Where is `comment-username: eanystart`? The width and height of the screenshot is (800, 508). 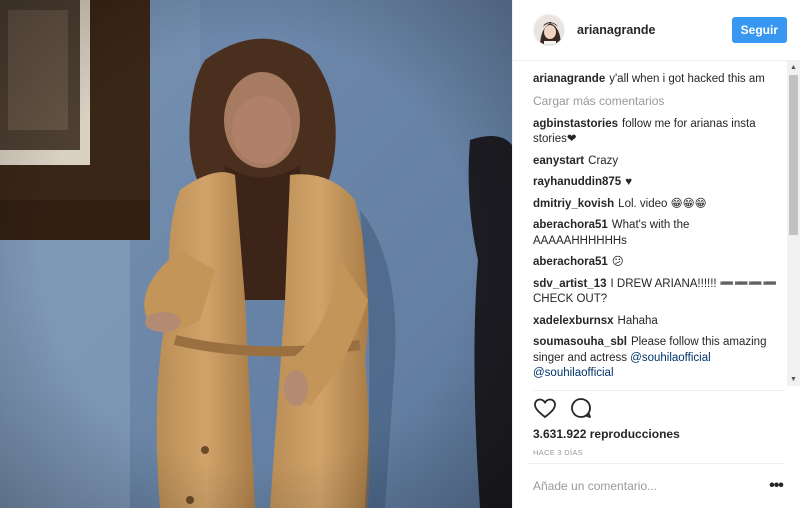
comment-username: eanystart is located at coordinates (558, 161).